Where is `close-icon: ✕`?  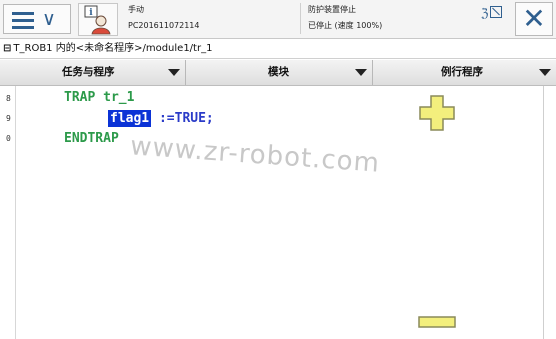
close-icon: ✕ is located at coordinates (534, 18).